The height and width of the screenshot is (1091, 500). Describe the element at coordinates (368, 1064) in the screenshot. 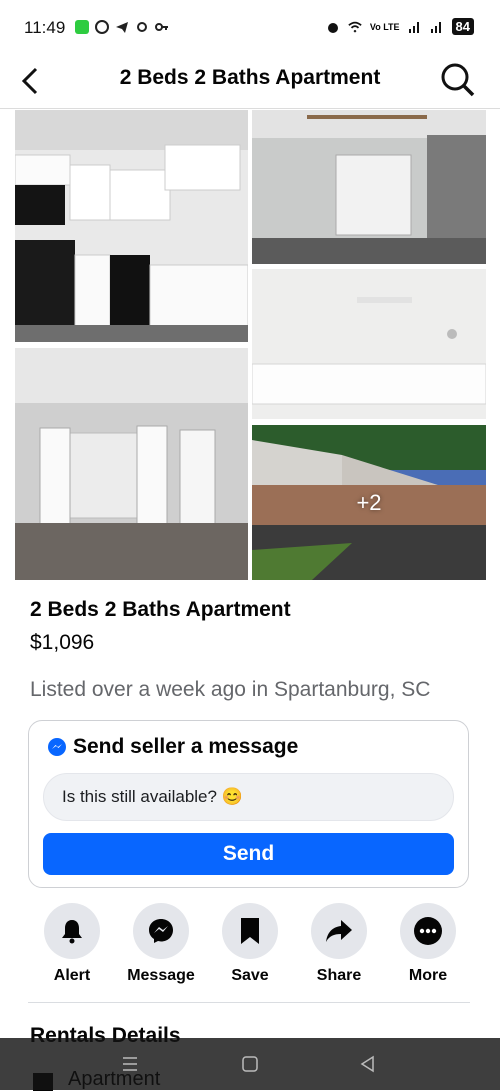

I see `back-nav-icon` at that location.